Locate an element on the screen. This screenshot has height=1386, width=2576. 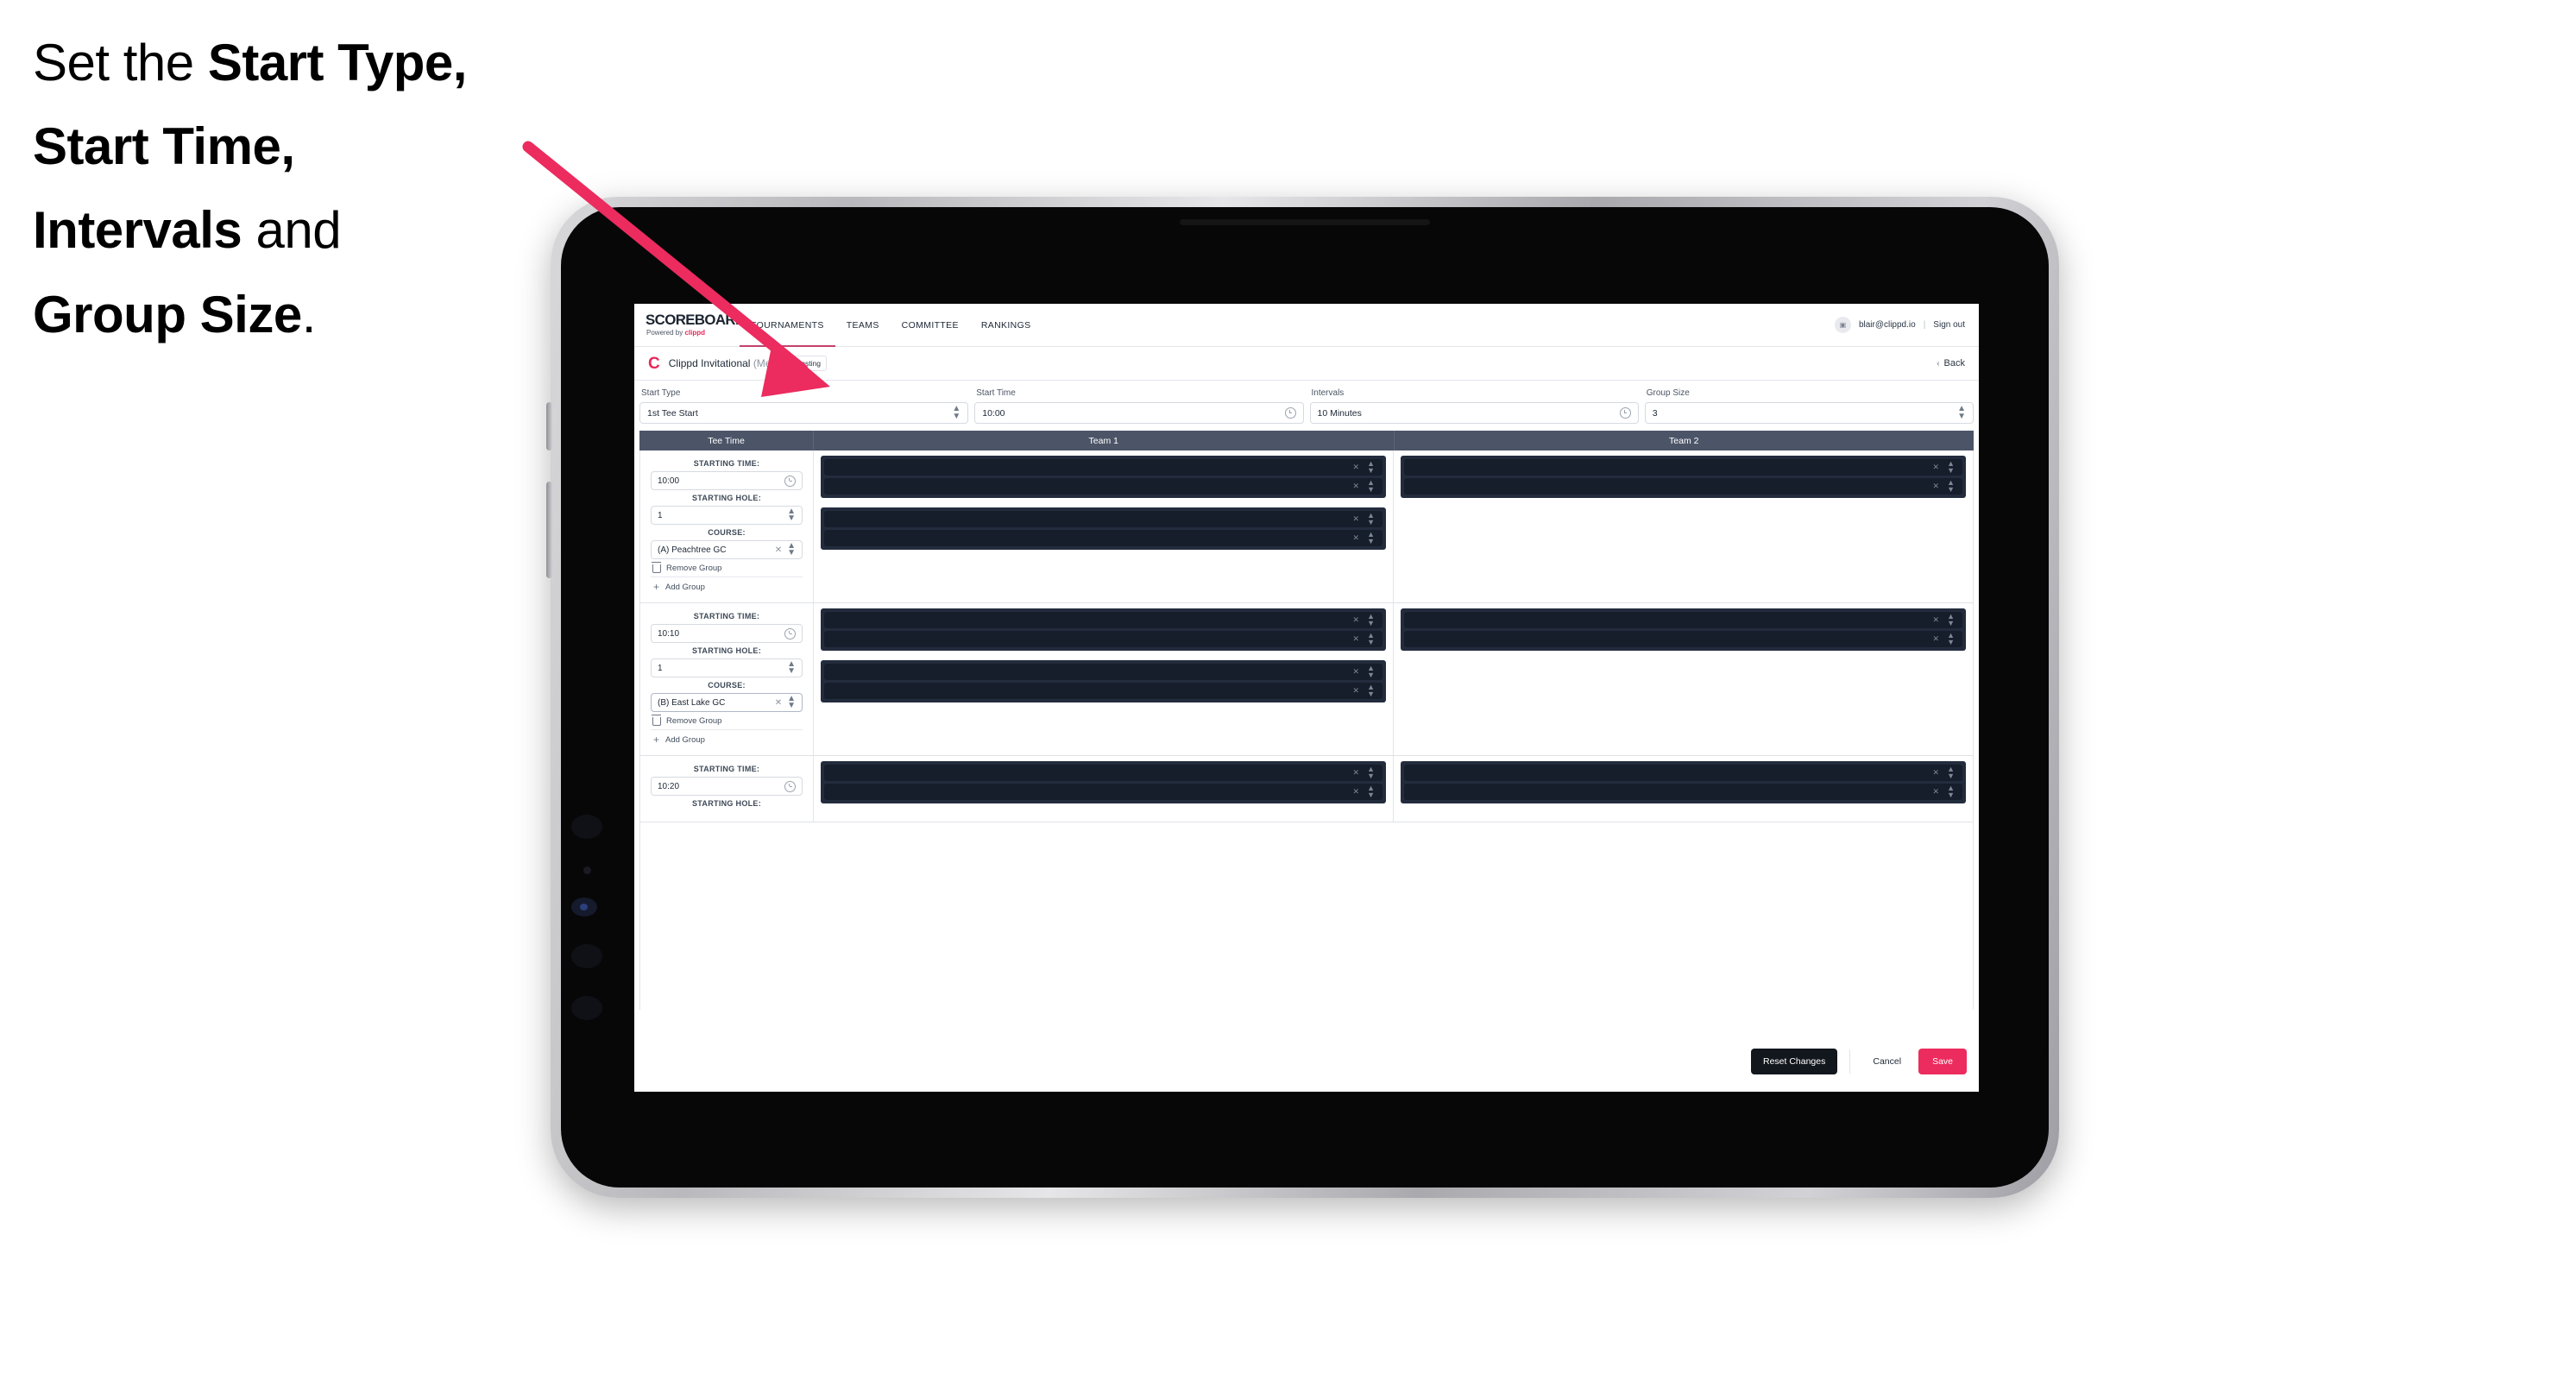
start-time-label: Start Time is located at coordinates (996, 393).